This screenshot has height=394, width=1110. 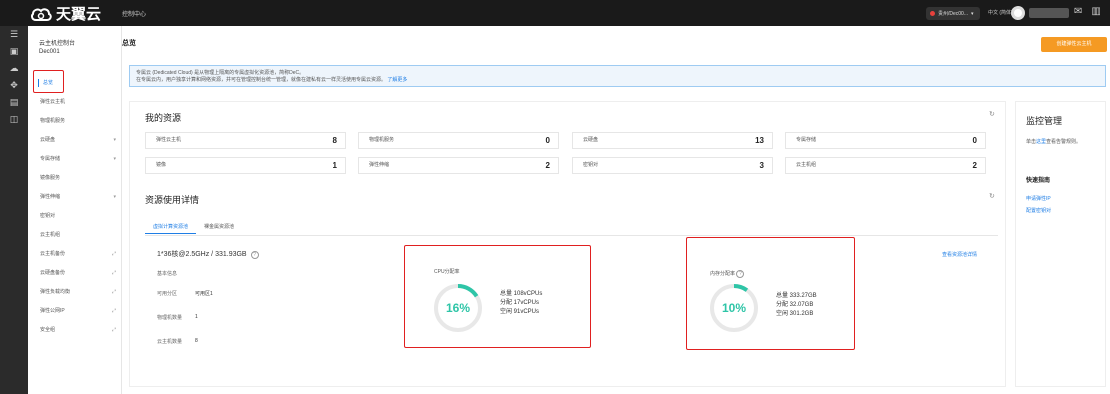 I want to click on cloud-logo-icon, so click(x=41, y=14).